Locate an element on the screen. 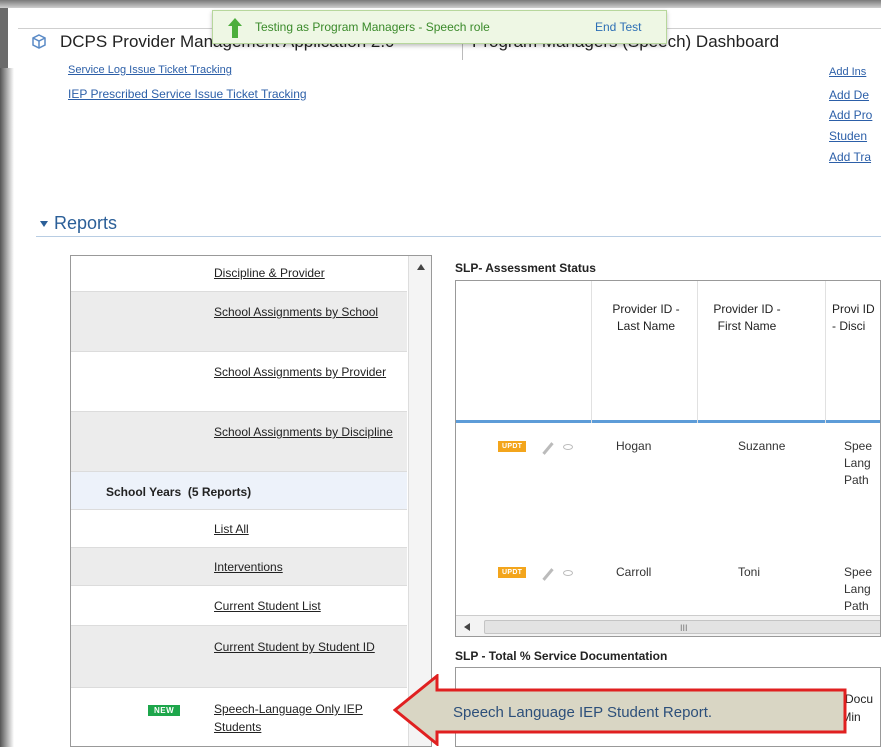 This screenshot has height=747, width=881. scroll-left-arrow-icon is located at coordinates (467, 627).